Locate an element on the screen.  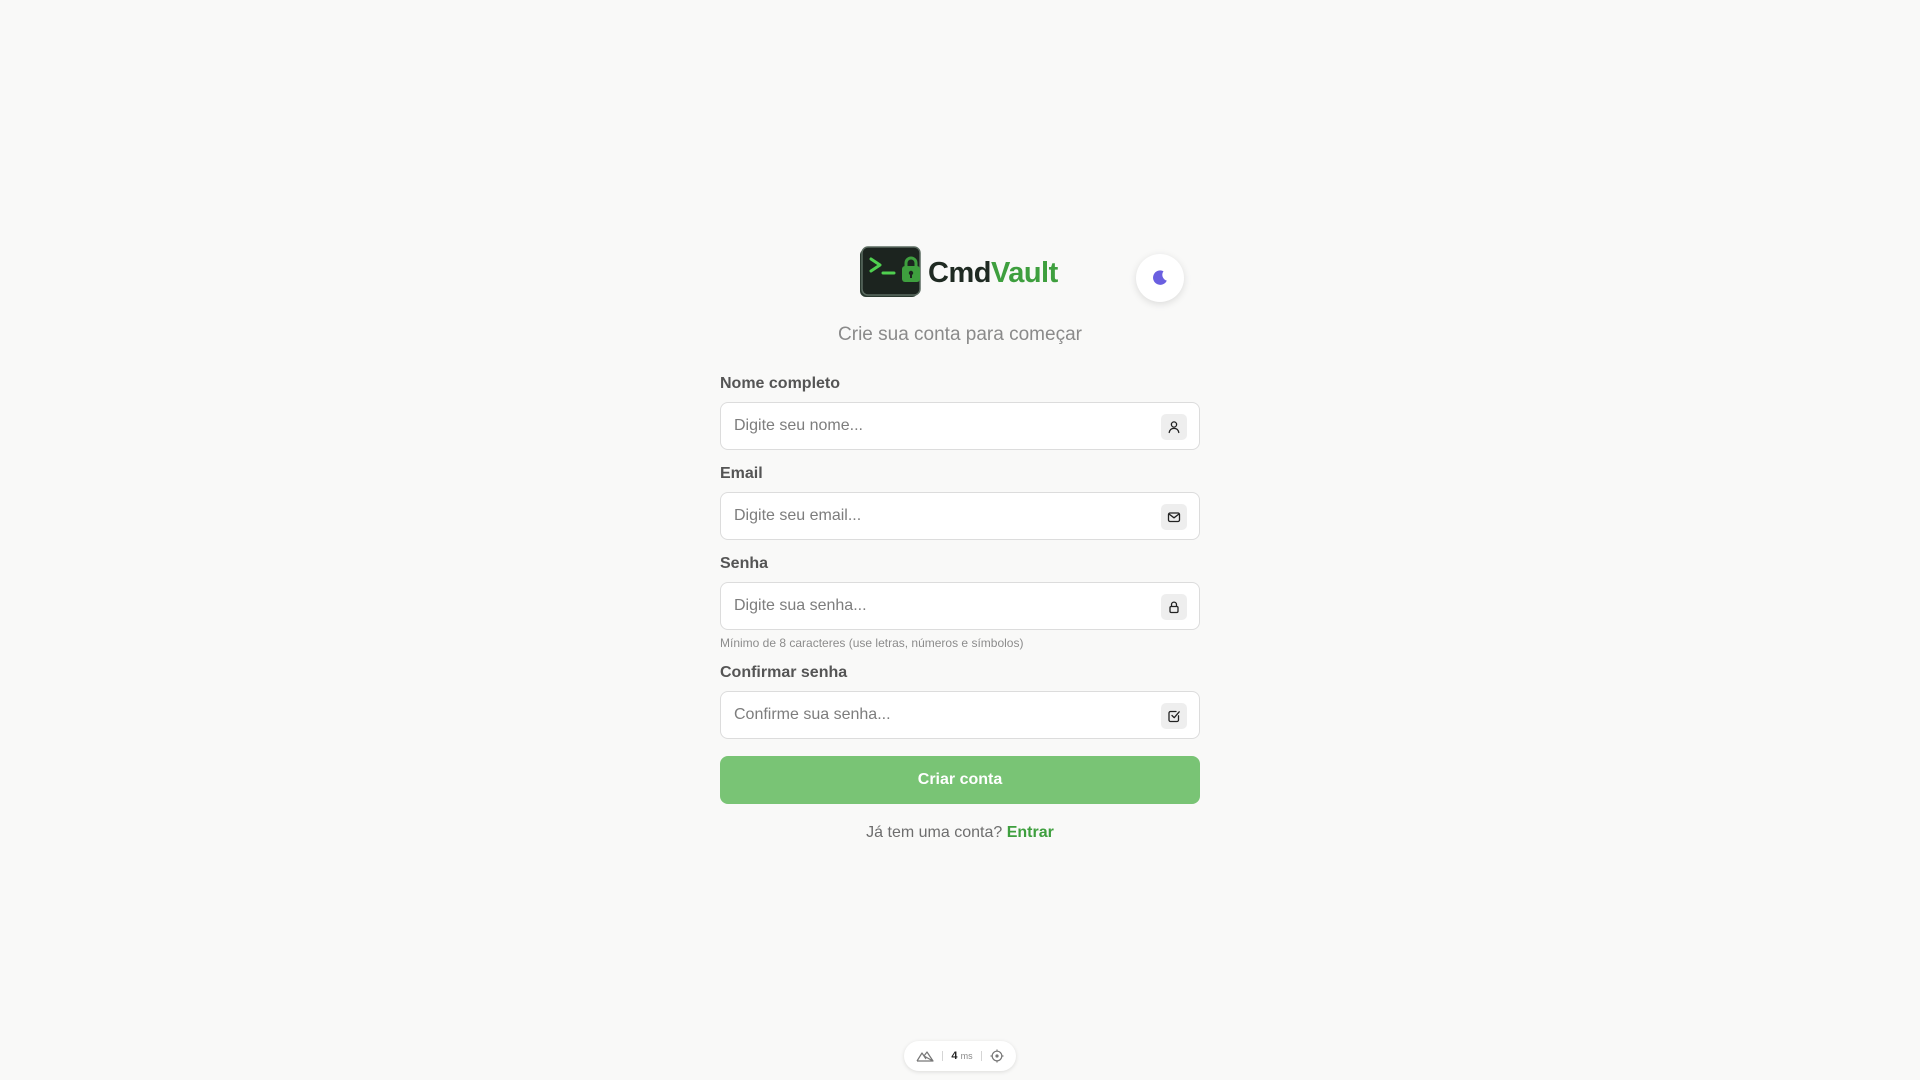
brand-logo: CmdVault is located at coordinates (958, 273).